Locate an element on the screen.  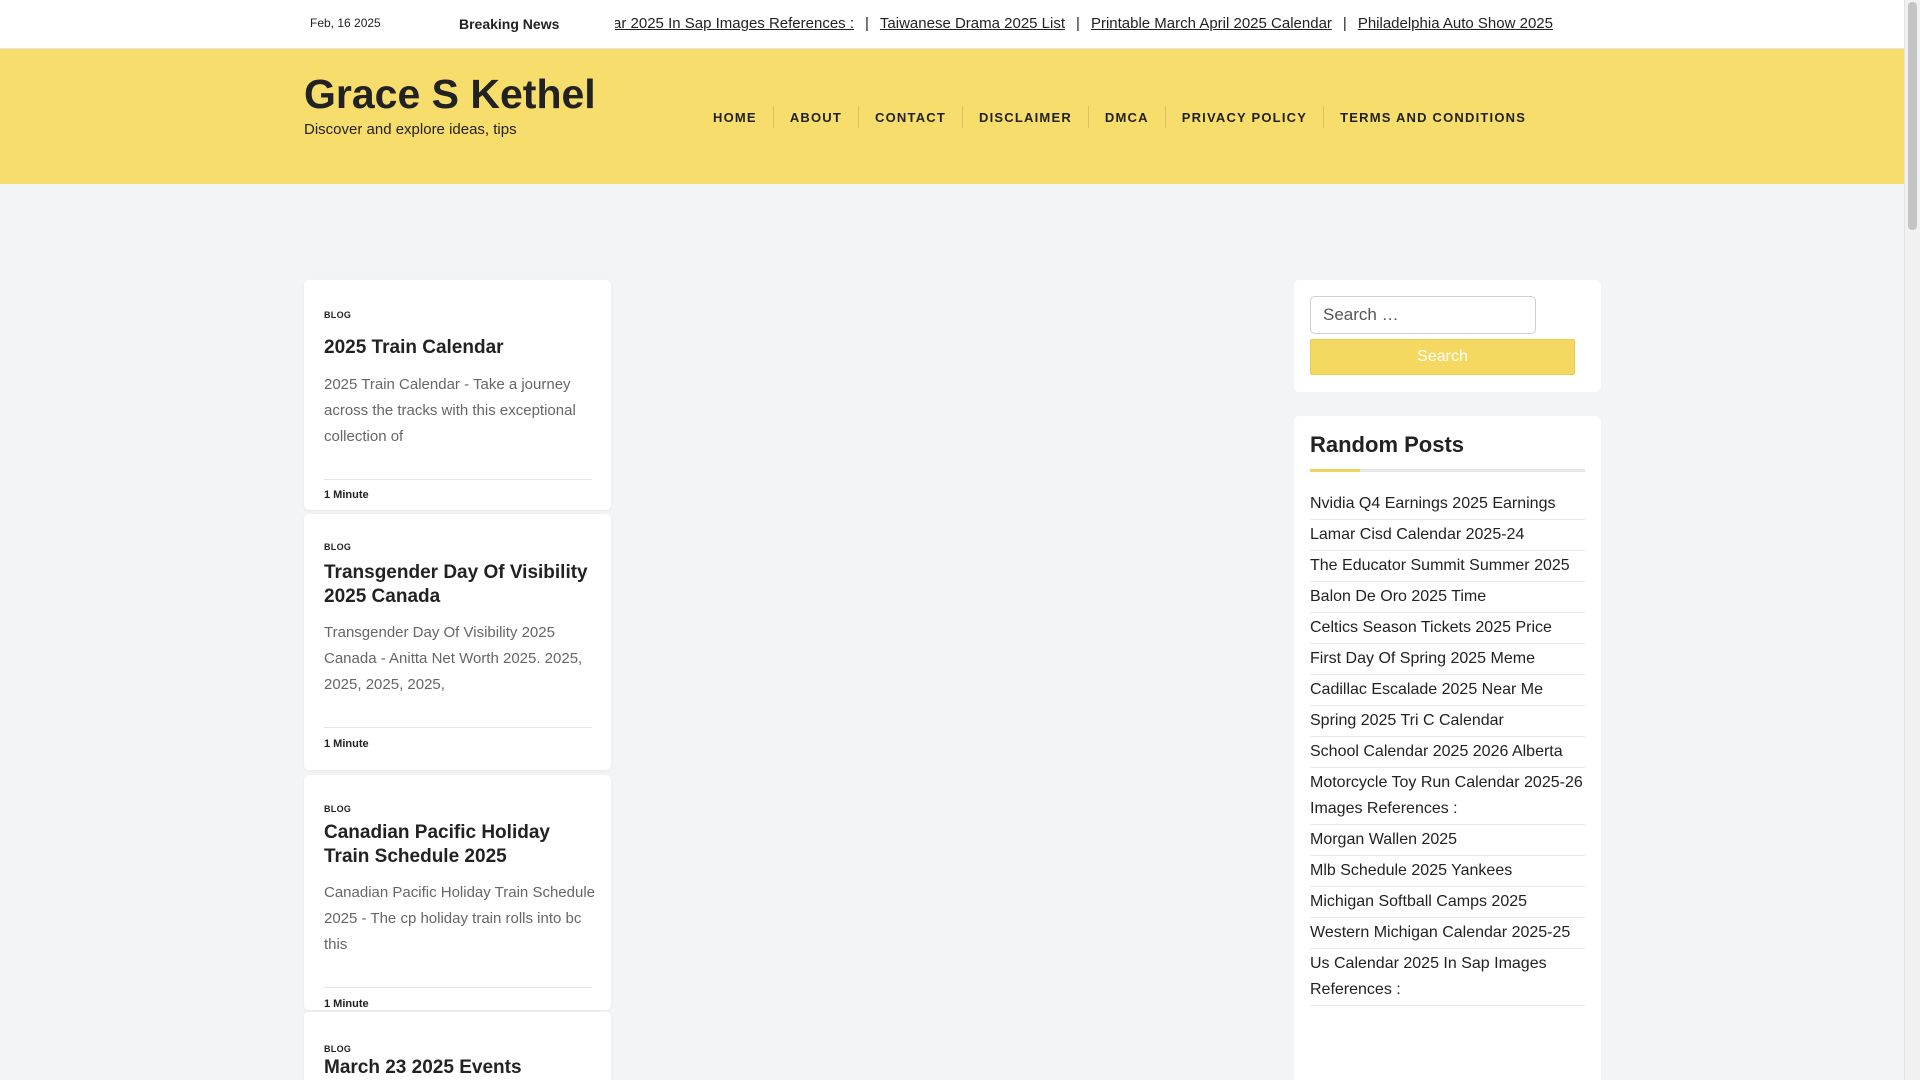
random-post-link: First Day Of Spring 2025 Meme is located at coordinates (1422, 658).